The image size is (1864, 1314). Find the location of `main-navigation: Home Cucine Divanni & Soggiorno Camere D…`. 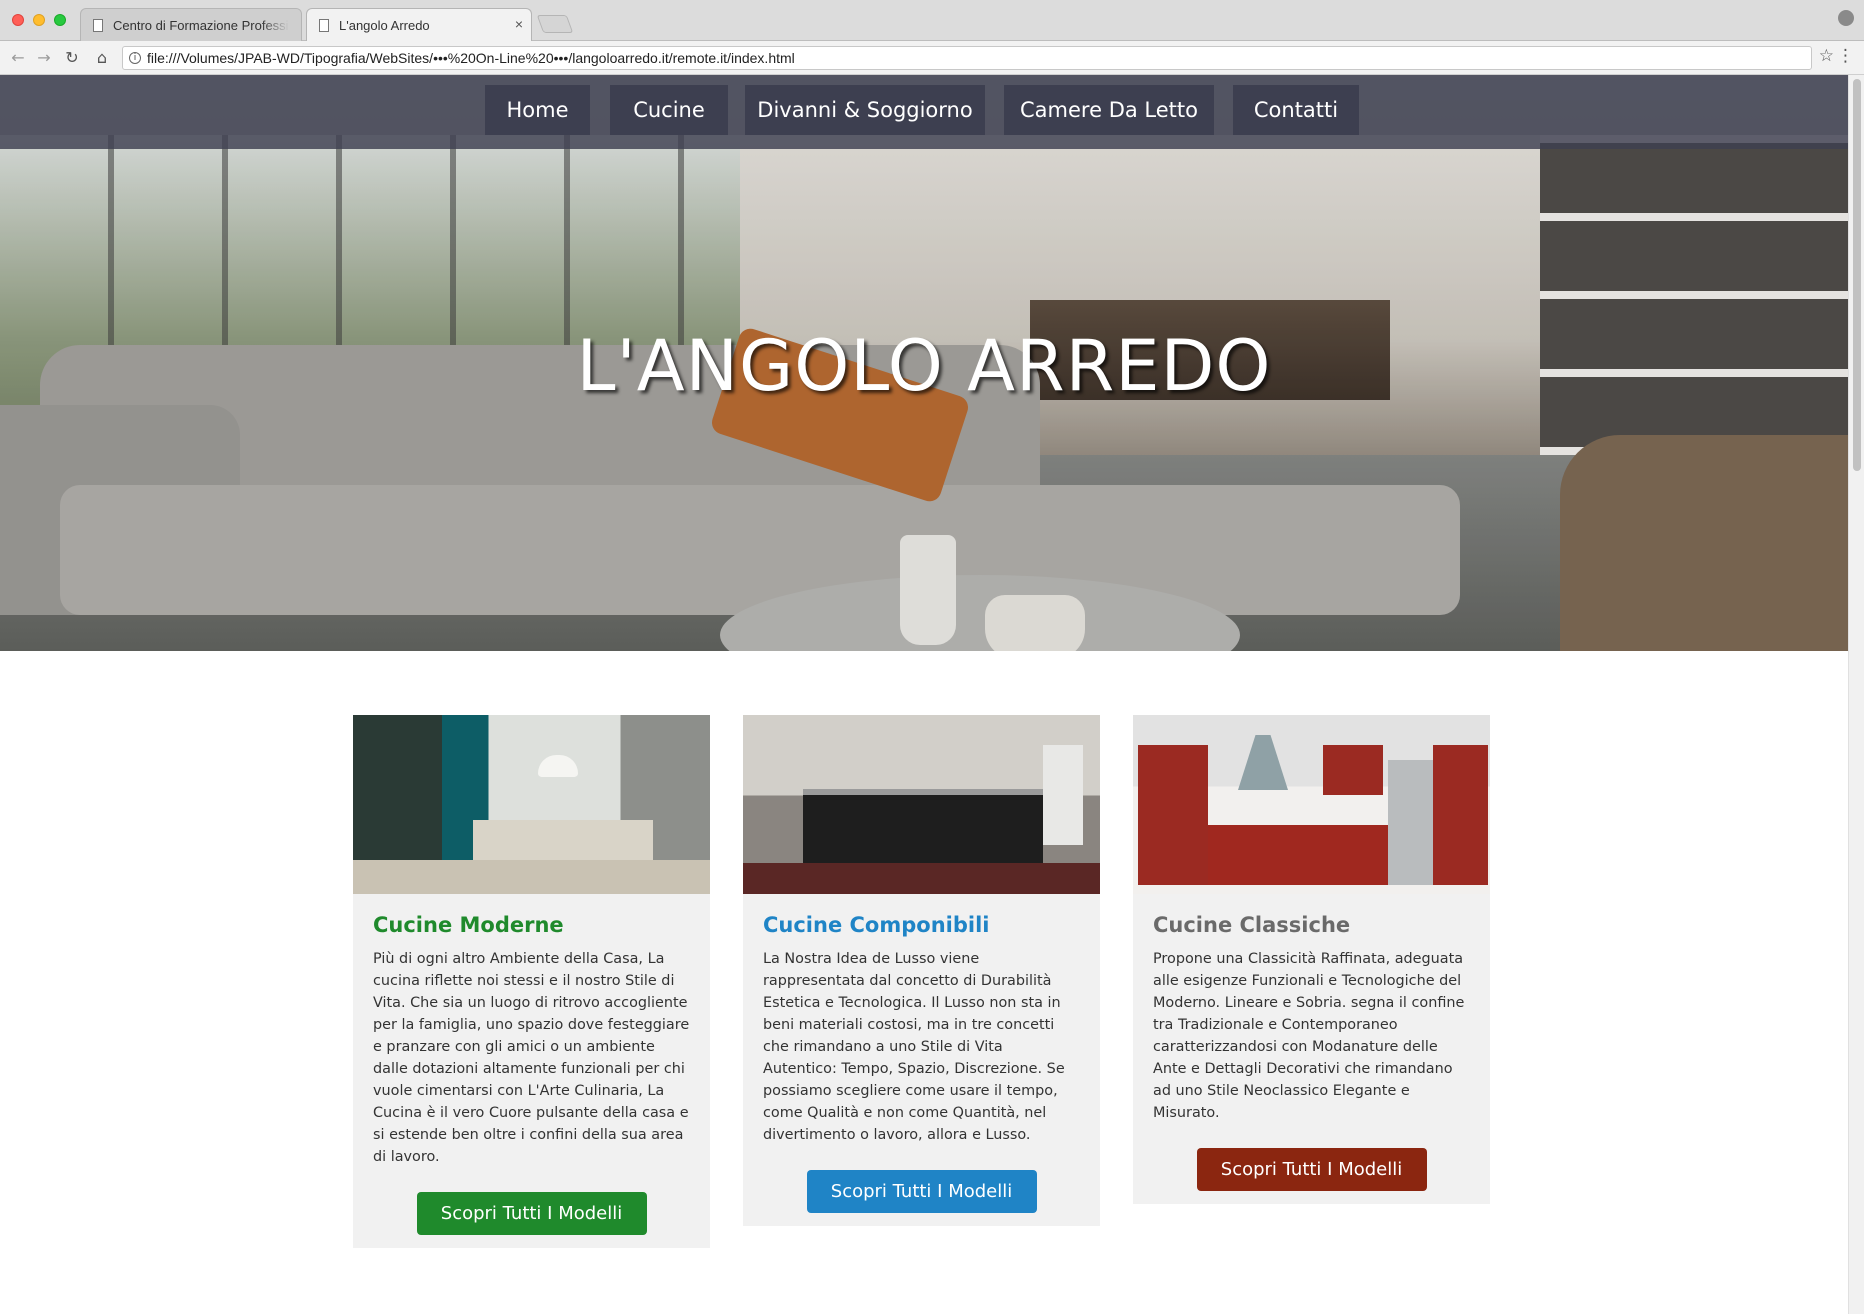

main-navigation: Home Cucine Divanni & Soggiorno Camere D… is located at coordinates (924, 112).